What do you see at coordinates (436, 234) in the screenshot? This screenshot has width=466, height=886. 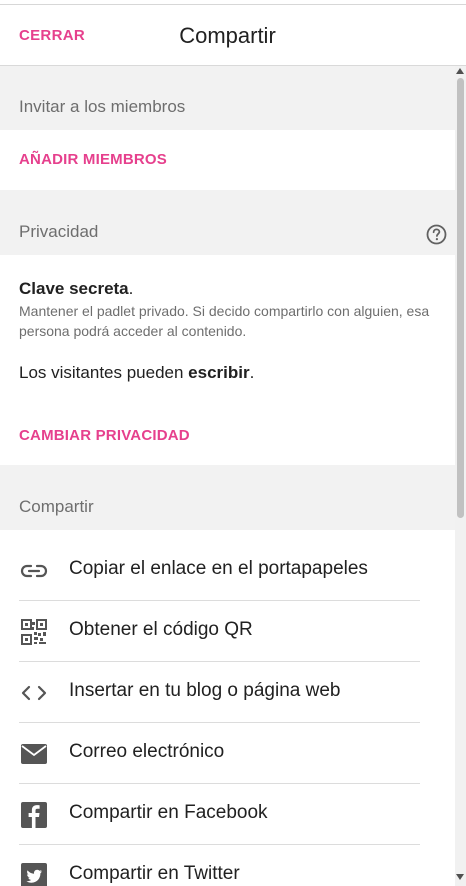 I see `help-icon` at bounding box center [436, 234].